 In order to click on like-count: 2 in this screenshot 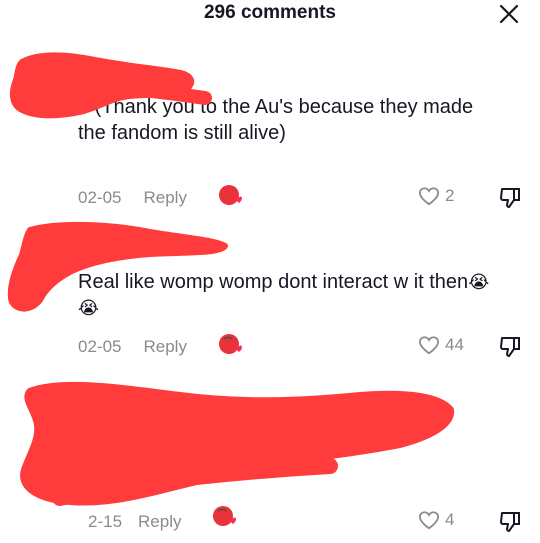, I will do `click(450, 195)`.